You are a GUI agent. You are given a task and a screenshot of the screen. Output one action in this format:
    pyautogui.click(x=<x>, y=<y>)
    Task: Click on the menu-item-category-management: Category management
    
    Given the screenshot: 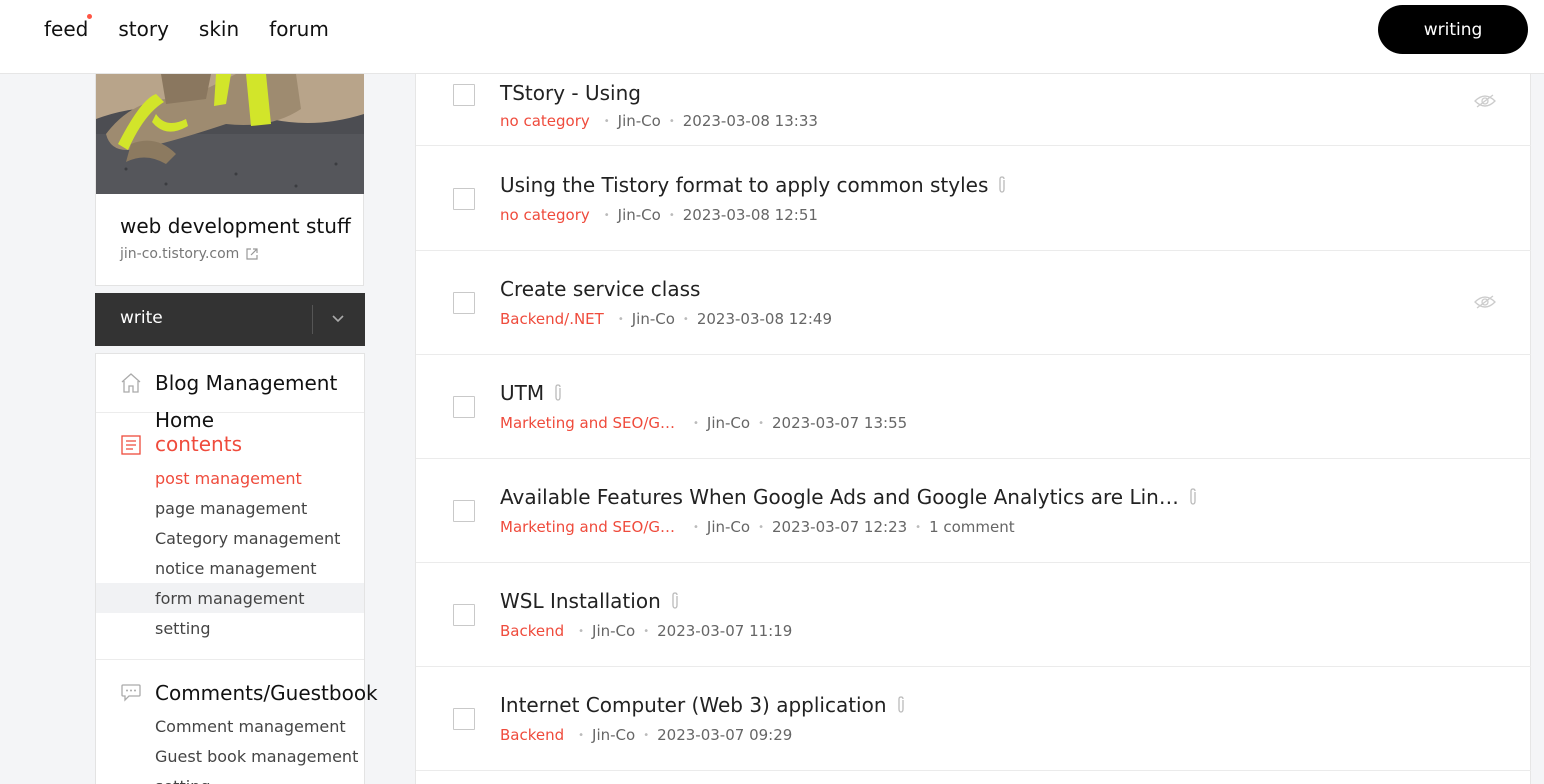 What is the action you would take?
    pyautogui.click(x=247, y=538)
    